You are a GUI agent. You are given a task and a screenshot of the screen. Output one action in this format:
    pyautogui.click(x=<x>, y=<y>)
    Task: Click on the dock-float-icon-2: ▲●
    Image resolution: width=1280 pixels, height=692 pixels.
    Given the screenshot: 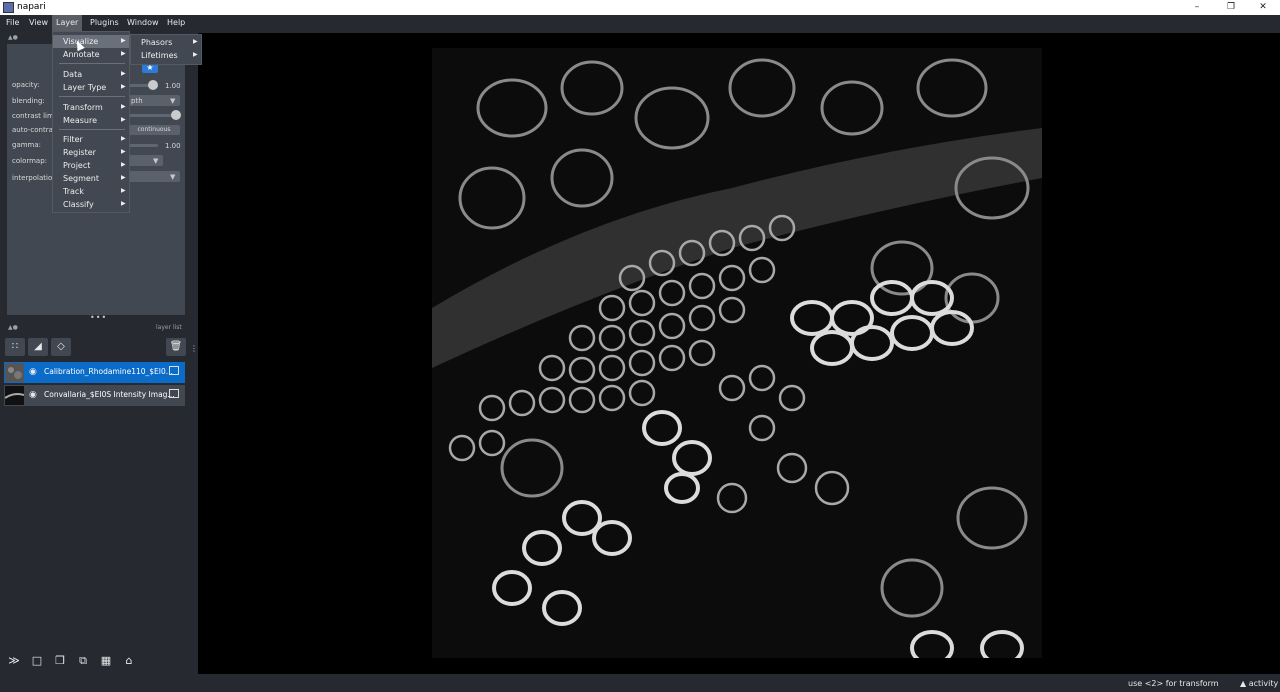 What is the action you would take?
    pyautogui.click(x=13, y=327)
    